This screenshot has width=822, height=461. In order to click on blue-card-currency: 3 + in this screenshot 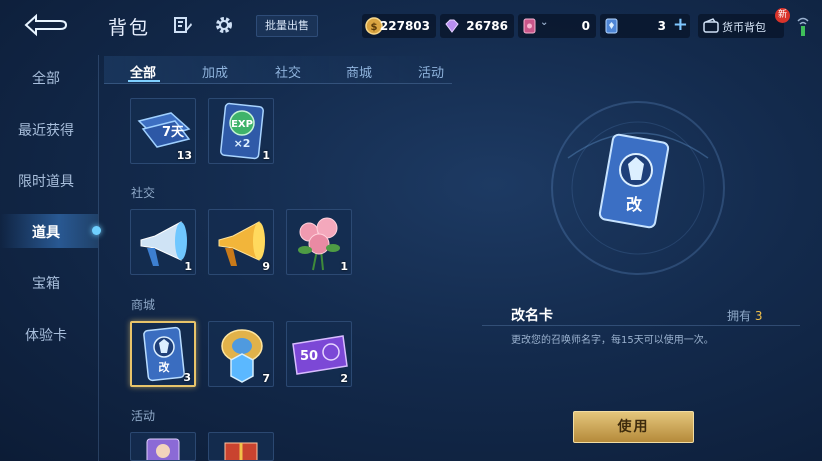, I will do `click(645, 26)`.